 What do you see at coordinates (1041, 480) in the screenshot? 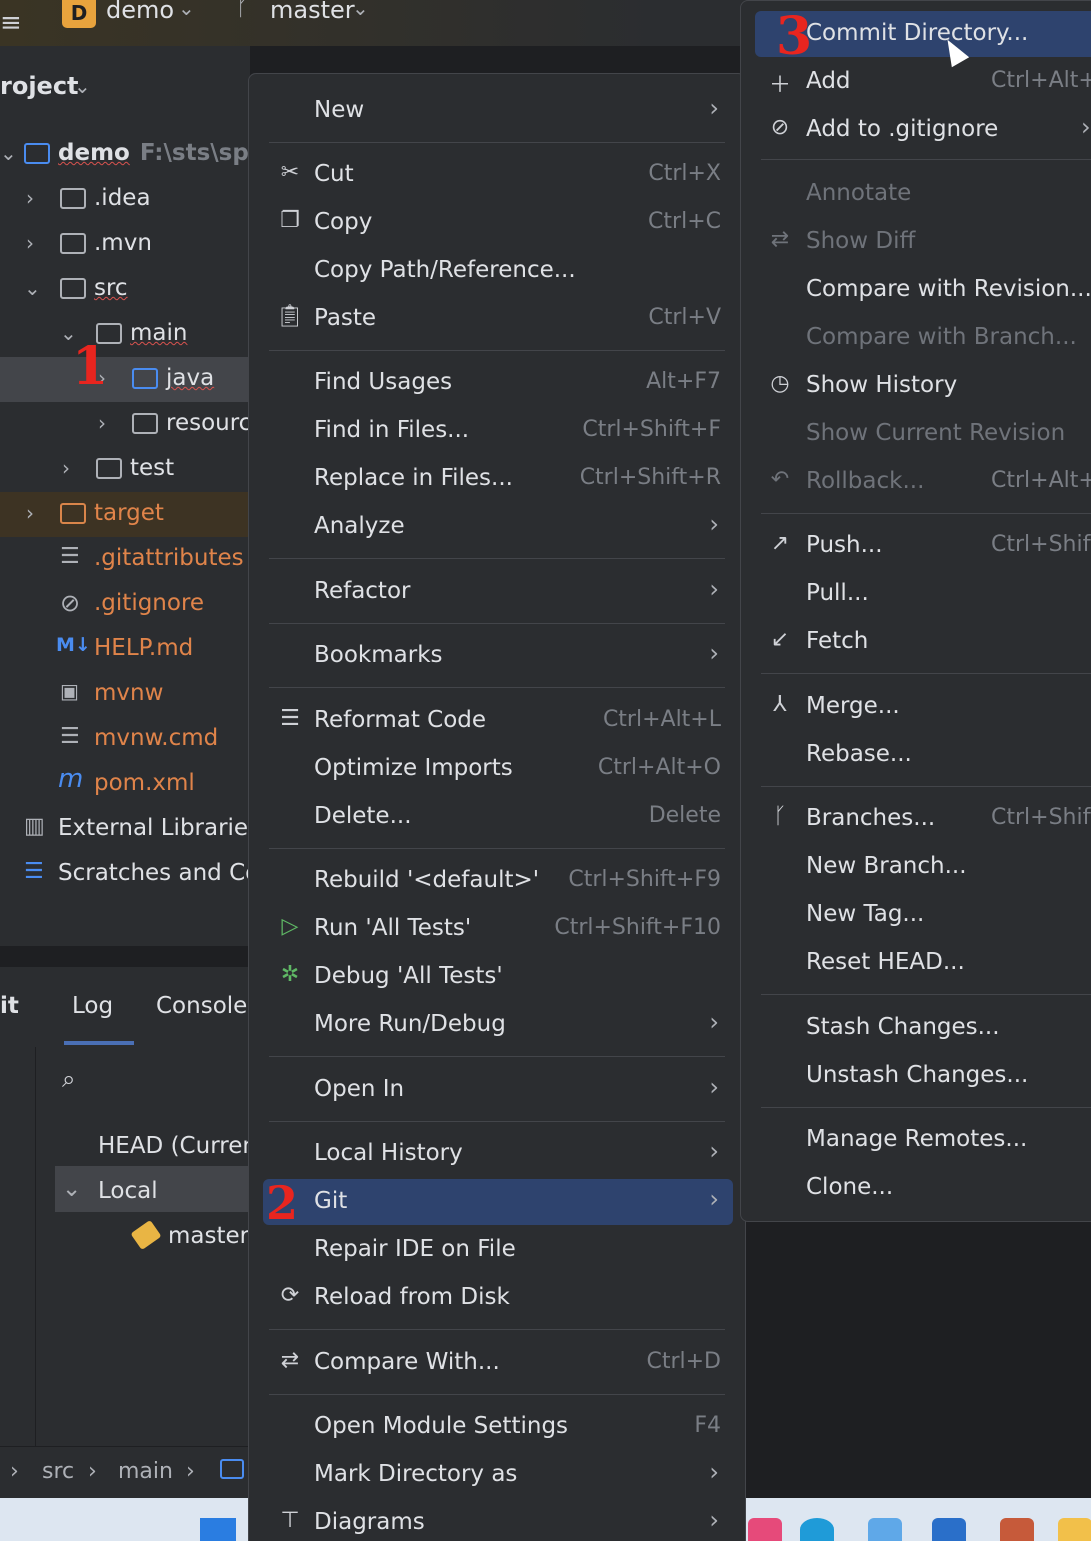
I see `menu-item-shortcut: Ctrl+Alt+` at bounding box center [1041, 480].